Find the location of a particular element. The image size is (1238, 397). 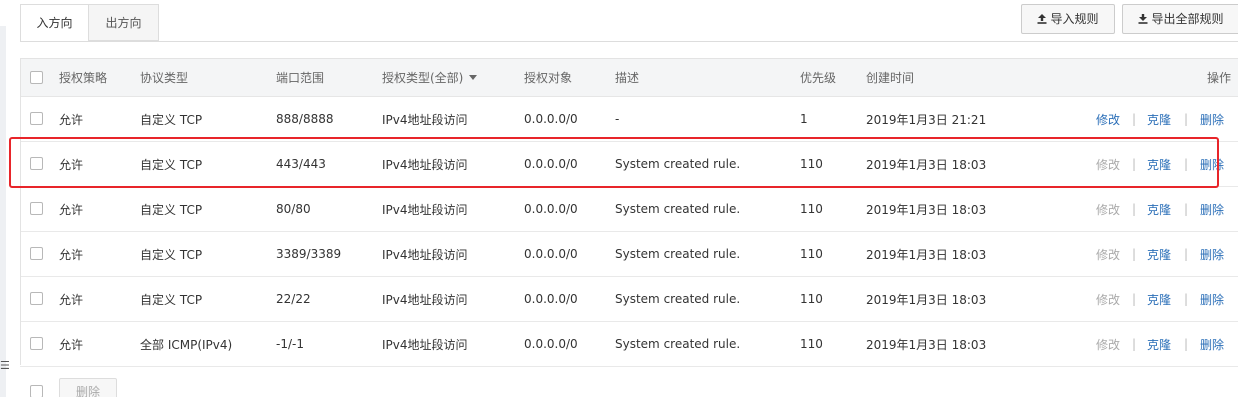

header-auth-type-filter: 授权类型(全部) is located at coordinates (430, 77).